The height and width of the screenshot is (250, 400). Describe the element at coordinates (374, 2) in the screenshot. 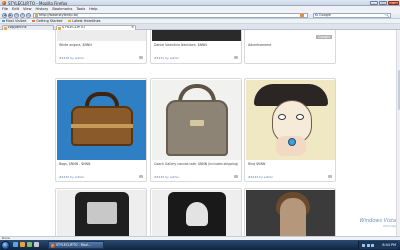

I see `minimize-button: –` at that location.